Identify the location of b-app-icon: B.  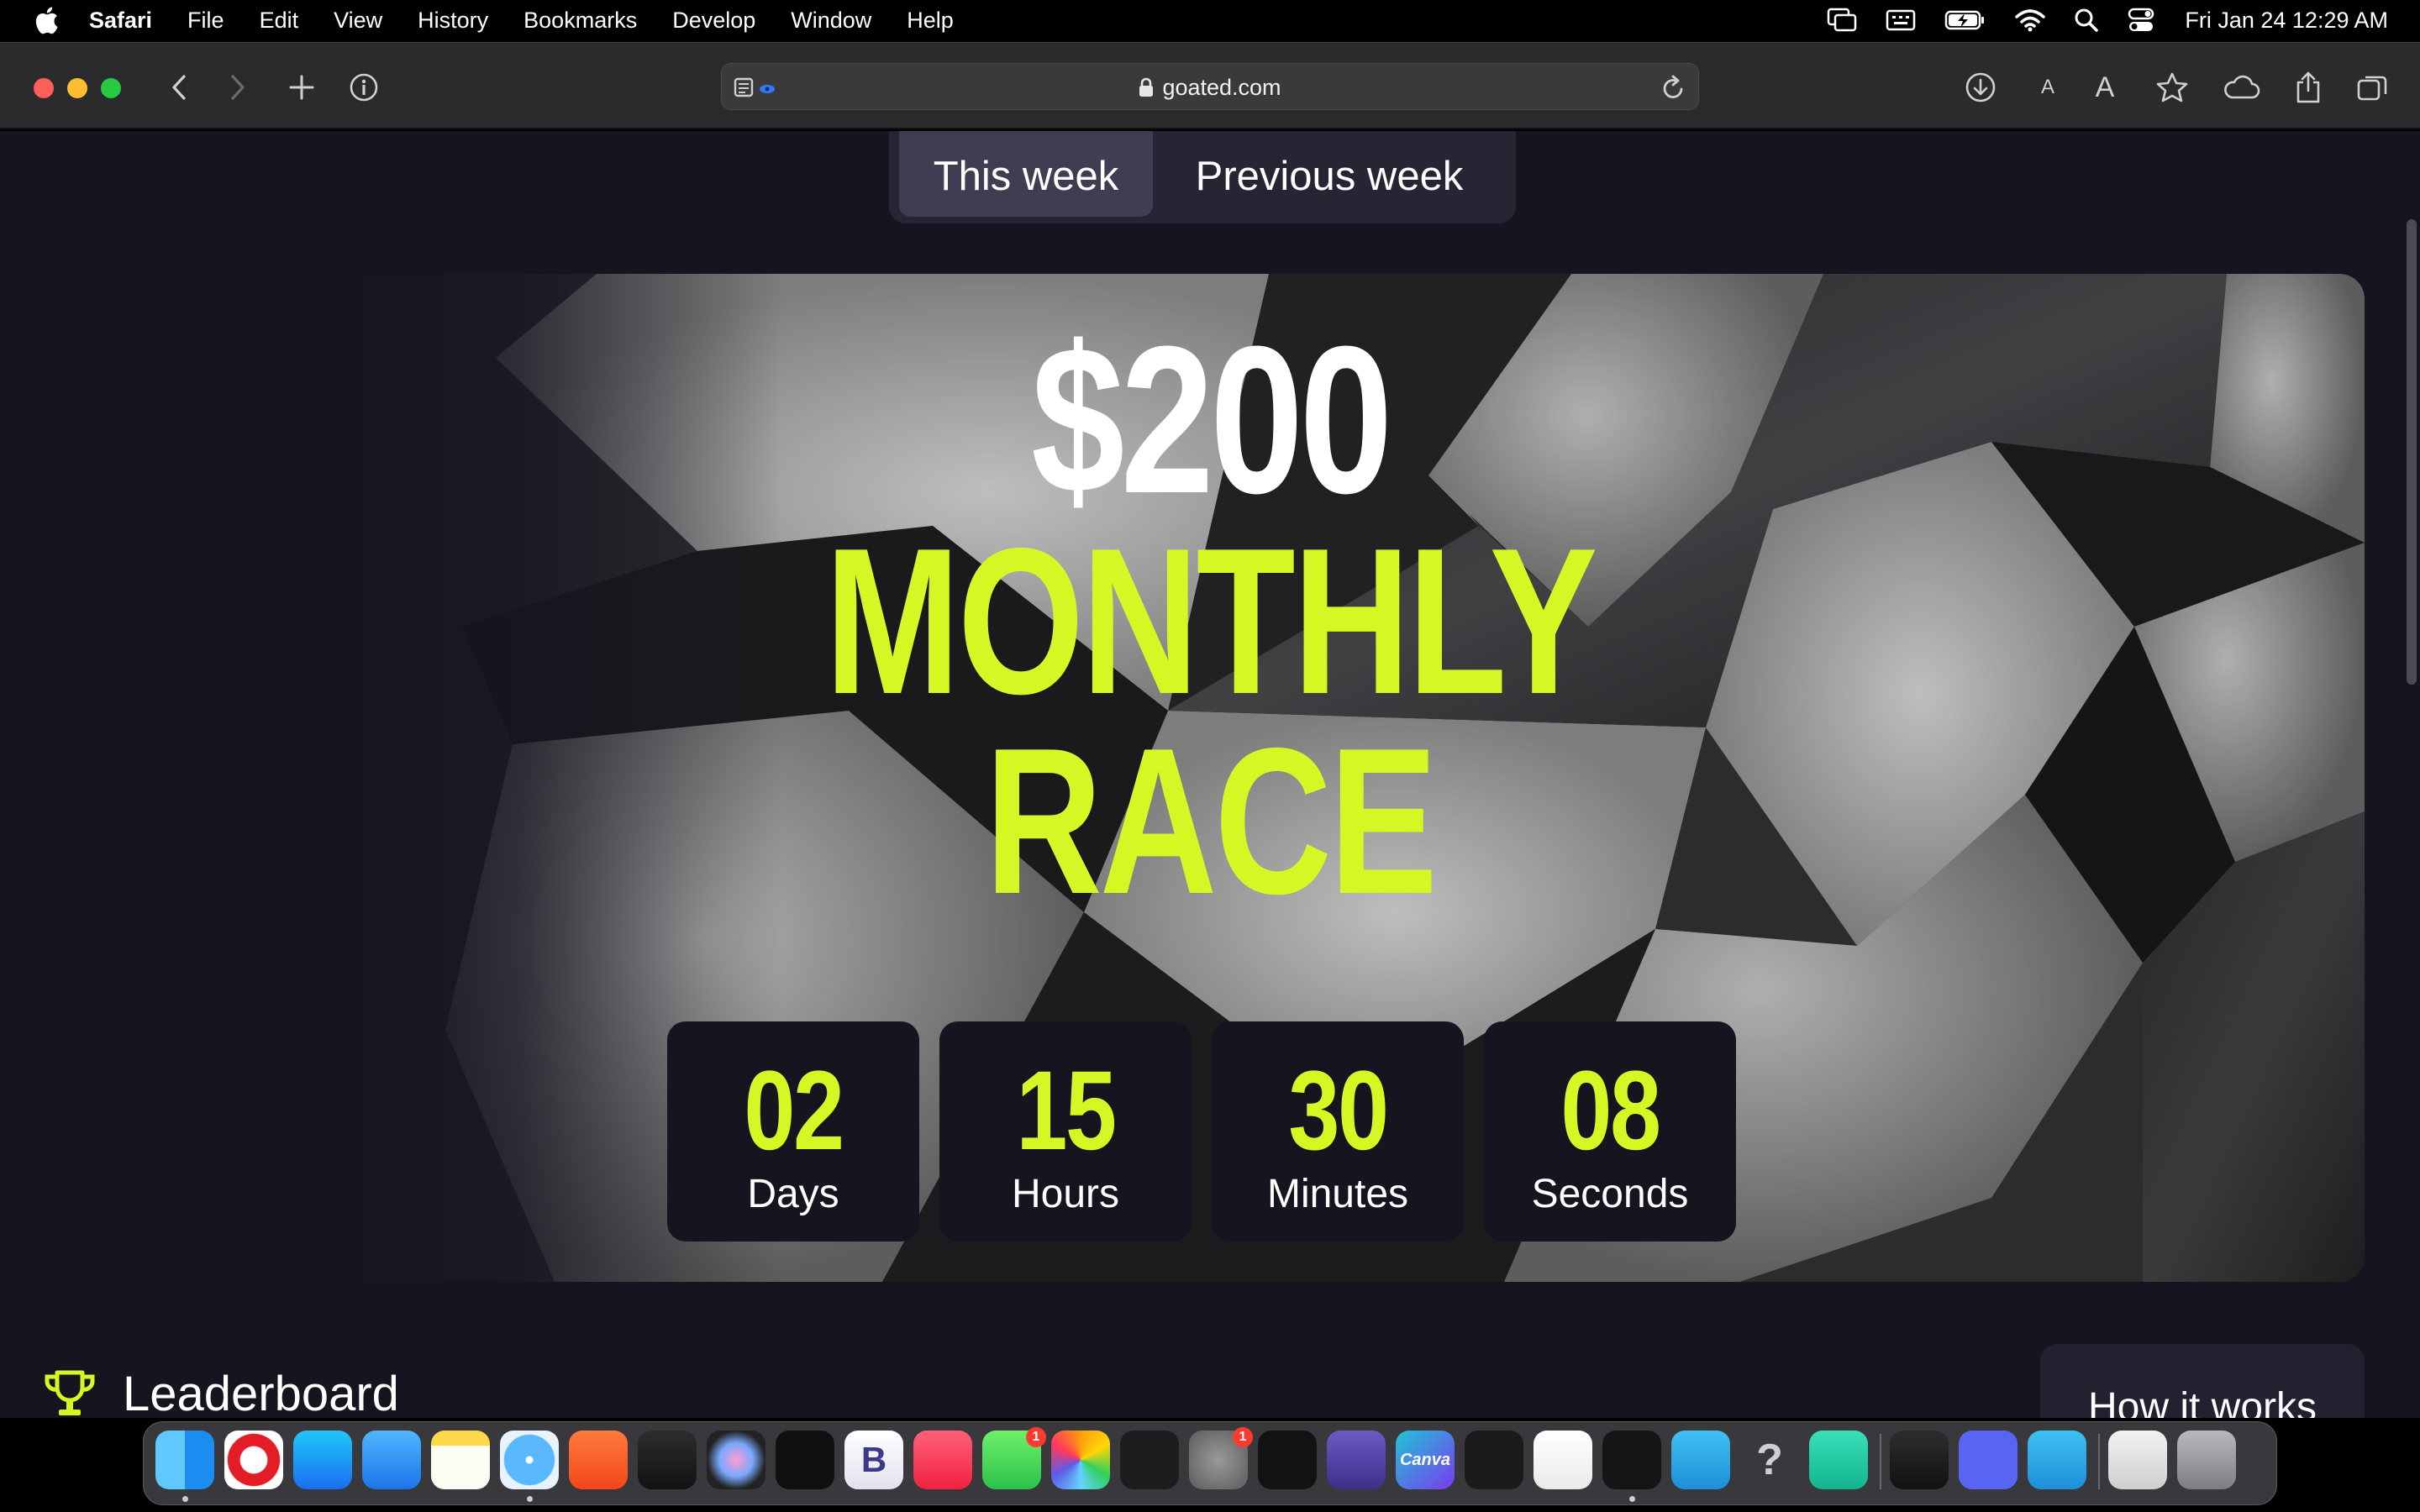
(873, 1460).